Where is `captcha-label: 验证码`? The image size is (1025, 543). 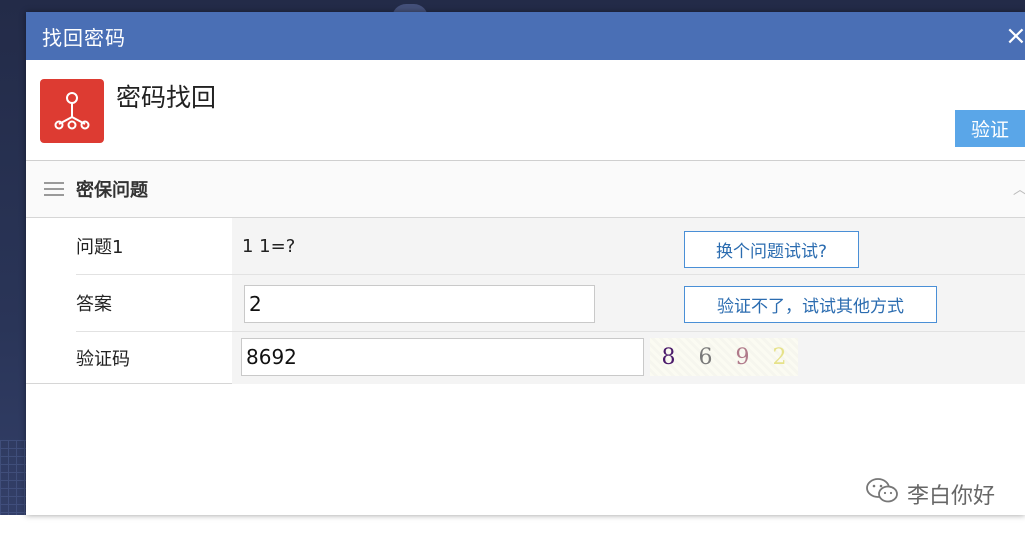 captcha-label: 验证码 is located at coordinates (103, 359).